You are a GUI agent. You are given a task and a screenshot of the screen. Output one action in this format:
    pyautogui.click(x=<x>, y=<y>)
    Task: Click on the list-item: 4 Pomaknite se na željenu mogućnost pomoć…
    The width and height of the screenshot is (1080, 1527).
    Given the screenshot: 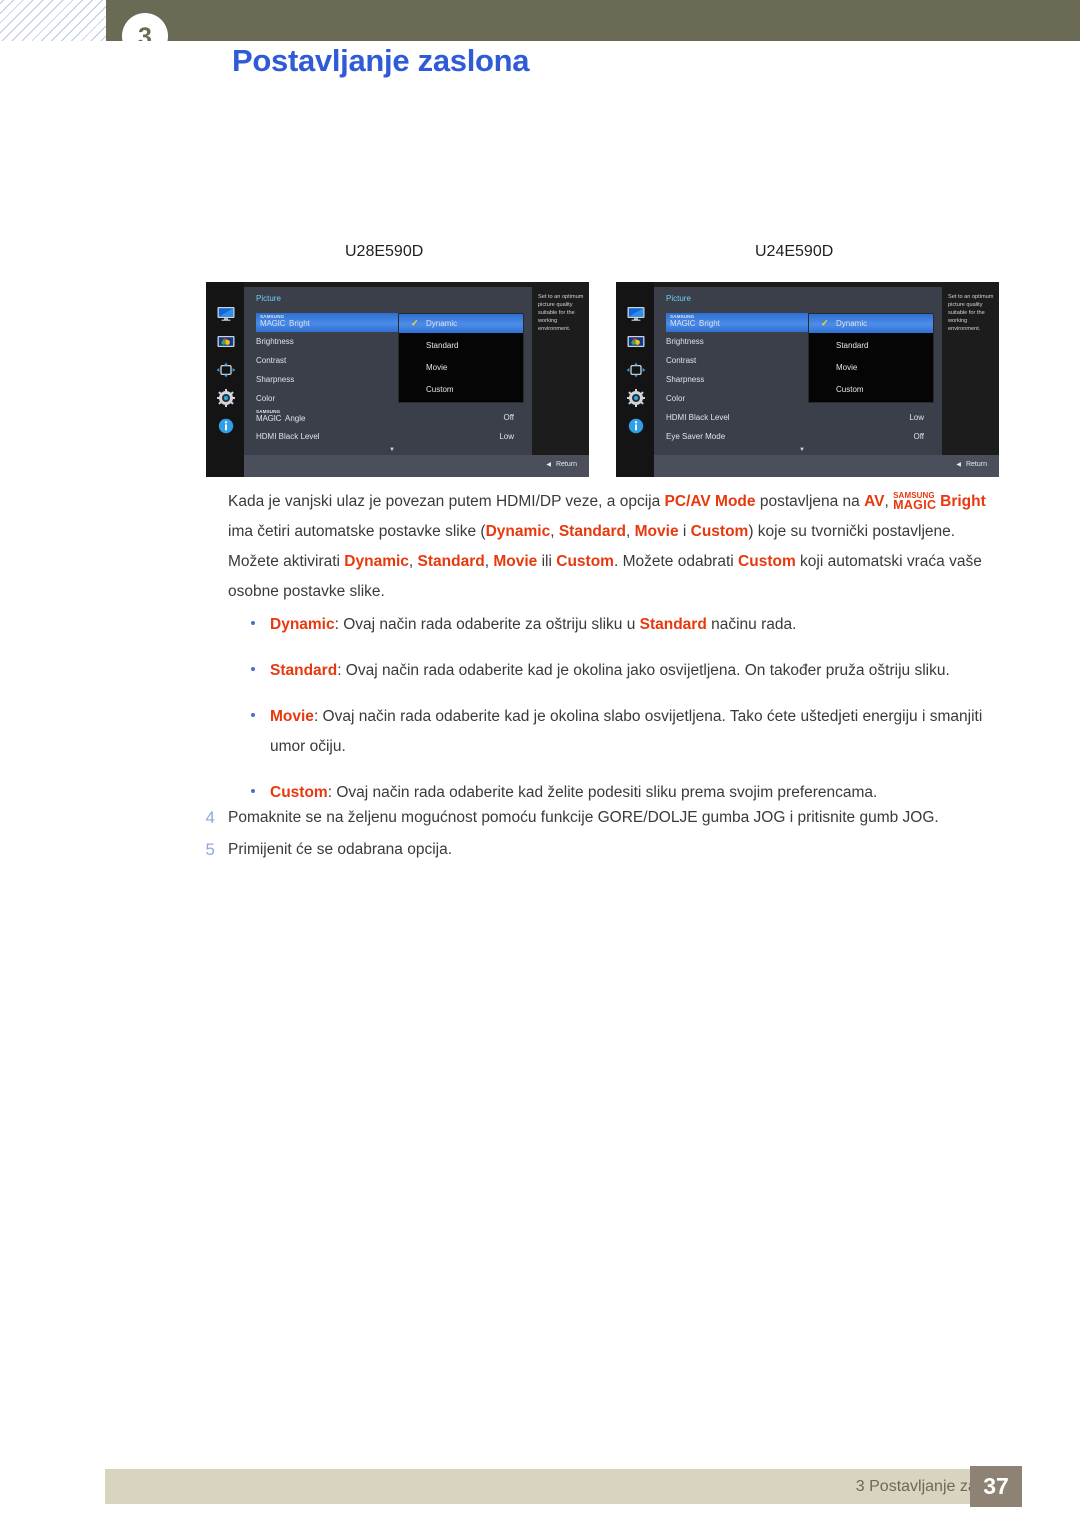 What is the action you would take?
    pyautogui.click(x=601, y=818)
    